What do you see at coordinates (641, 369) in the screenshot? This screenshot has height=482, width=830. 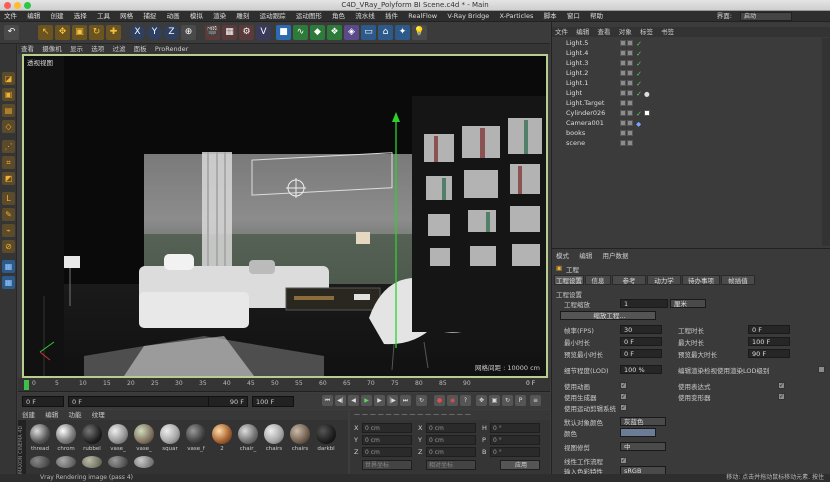 I see `lod-field: 100 %` at bounding box center [641, 369].